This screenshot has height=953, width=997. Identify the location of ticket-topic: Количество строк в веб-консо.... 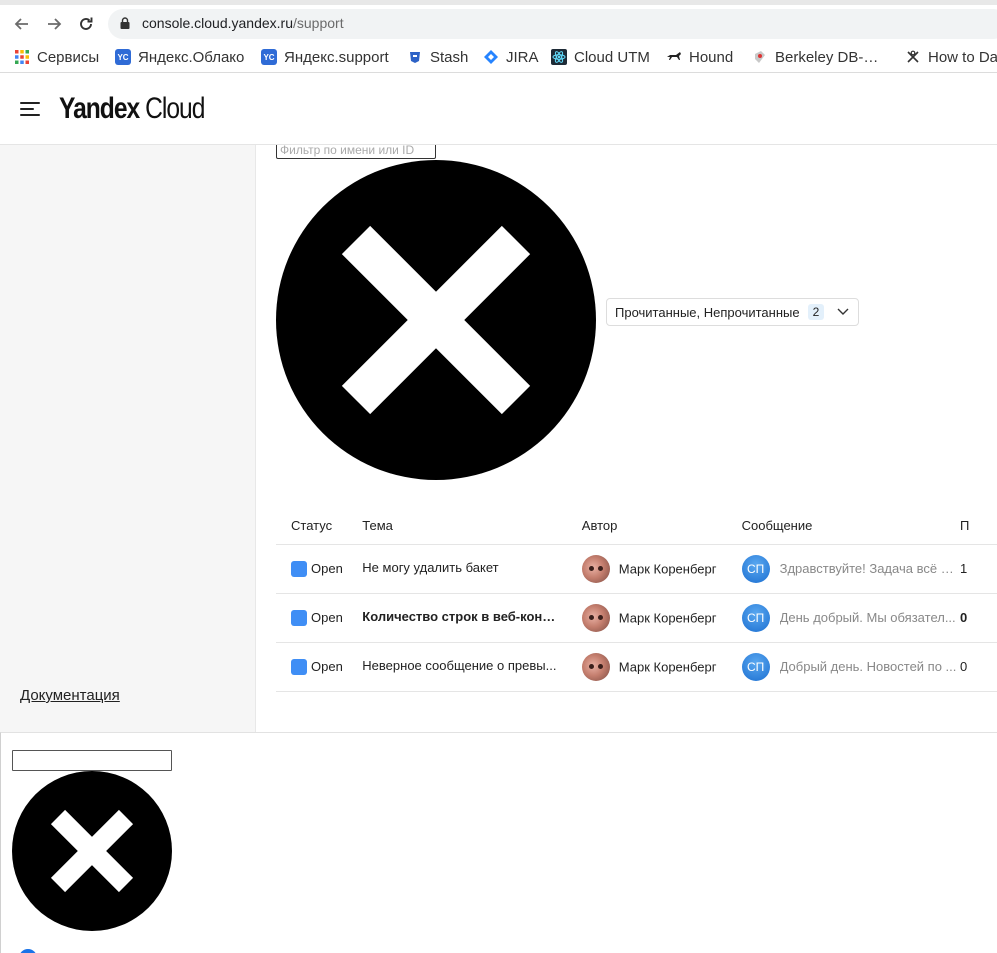
(462, 616).